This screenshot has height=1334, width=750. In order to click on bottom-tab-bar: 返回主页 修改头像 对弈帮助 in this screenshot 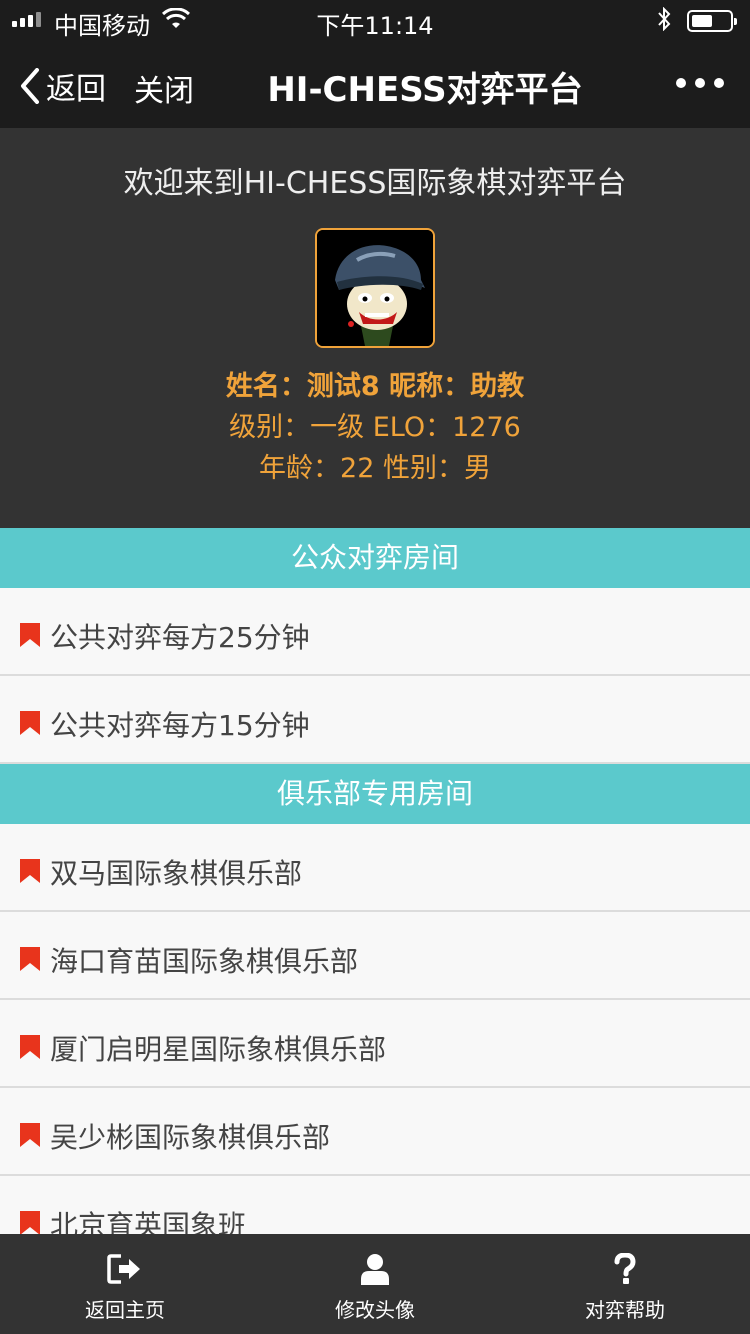, I will do `click(375, 1284)`.